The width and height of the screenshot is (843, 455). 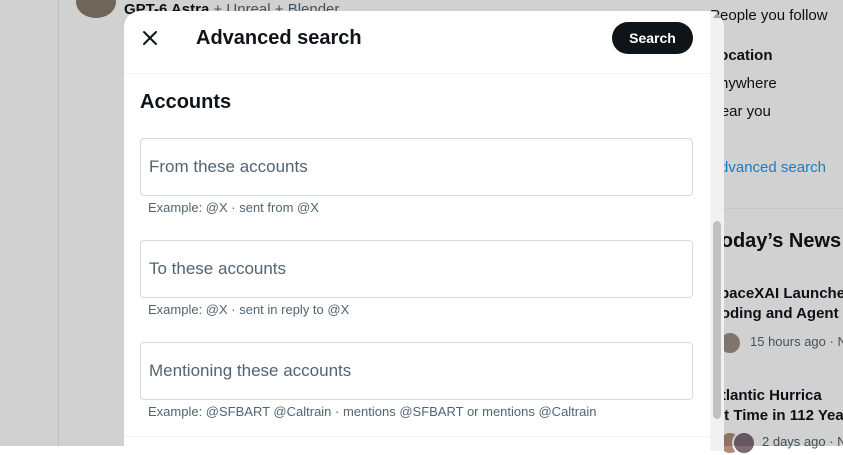 I want to click on dialog-header: Advanced search Search, so click(x=424, y=42).